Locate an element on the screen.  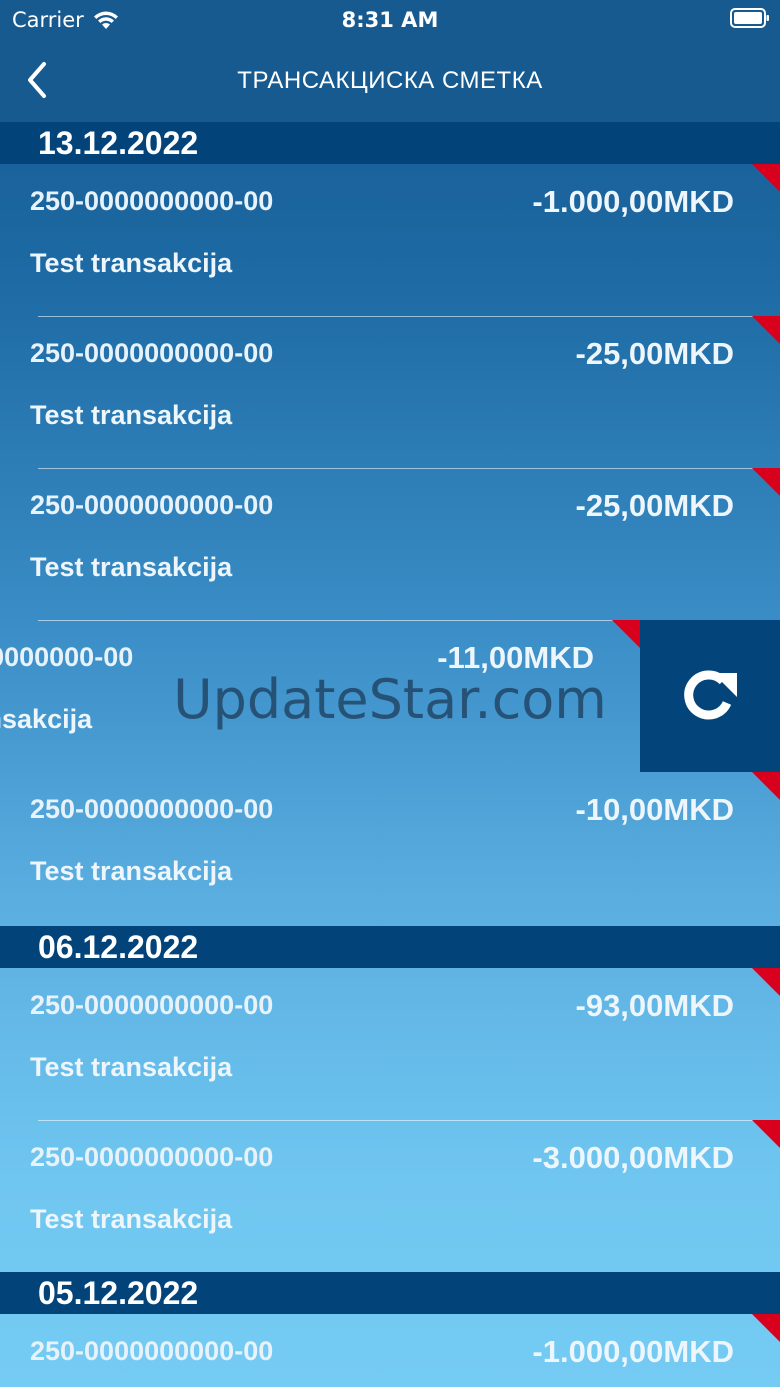
status-bar: Carrier 8:31 AM is located at coordinates (390, 20).